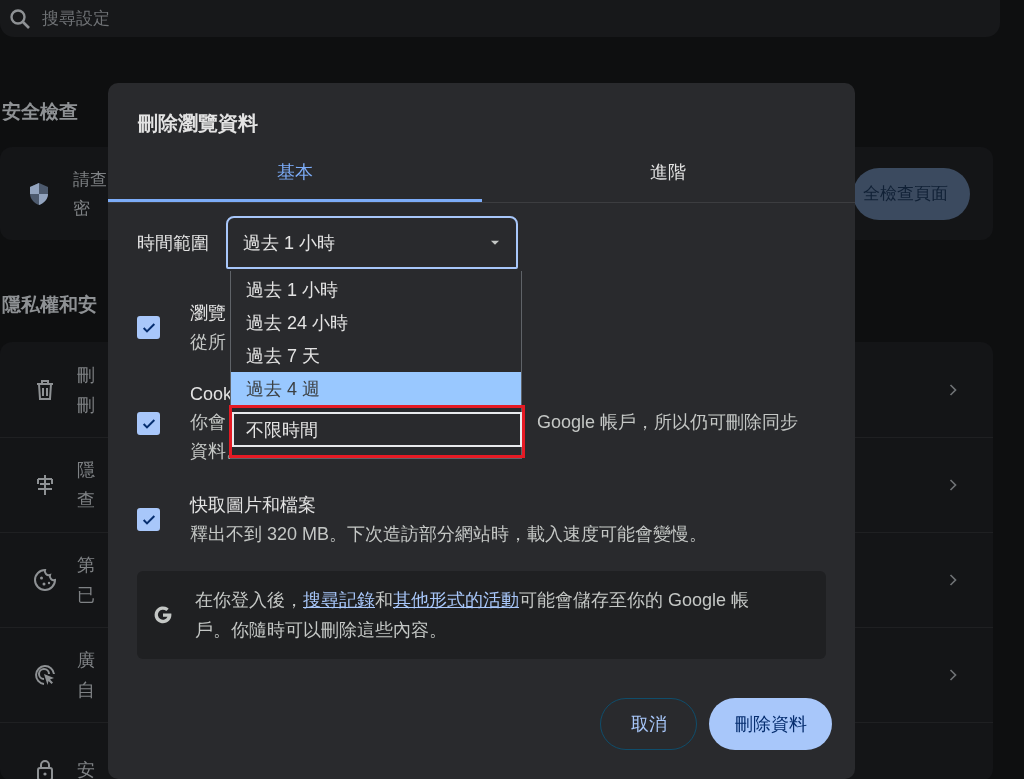 The image size is (1024, 779). I want to click on option-description: 從所, so click(208, 342).